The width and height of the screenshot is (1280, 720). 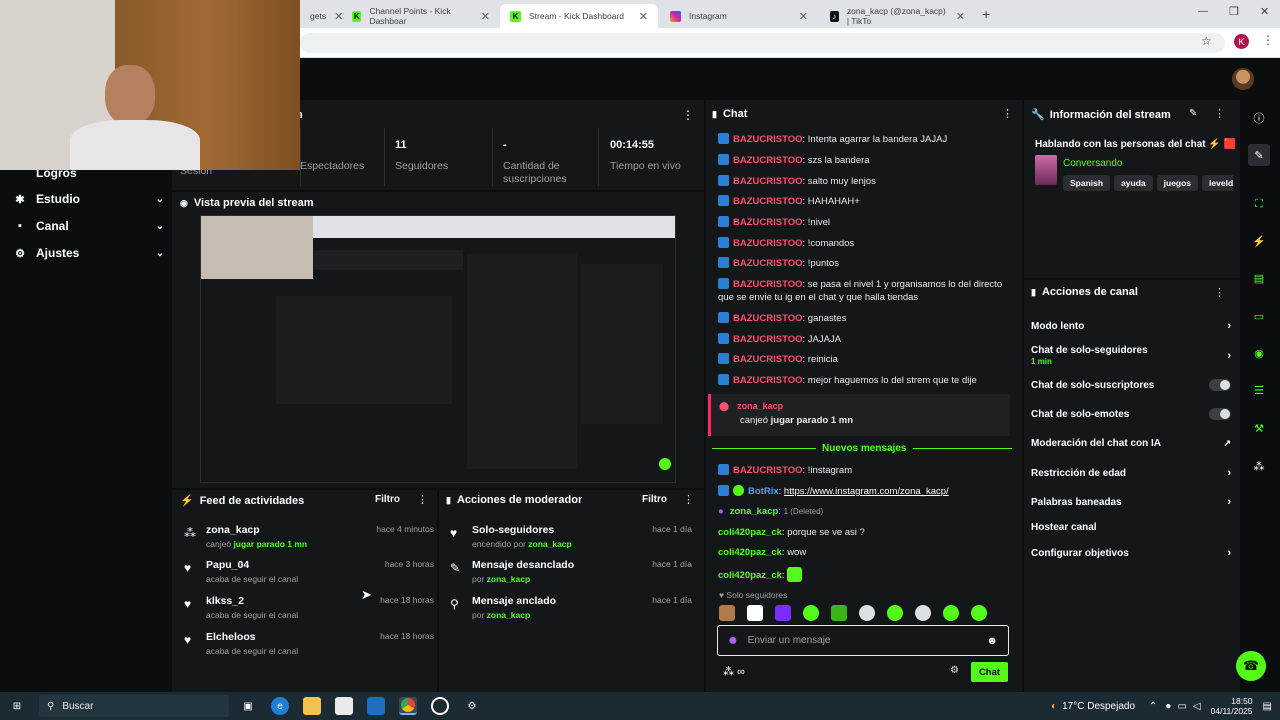 What do you see at coordinates (1267, 706) in the screenshot?
I see `notifications-icon: ▤` at bounding box center [1267, 706].